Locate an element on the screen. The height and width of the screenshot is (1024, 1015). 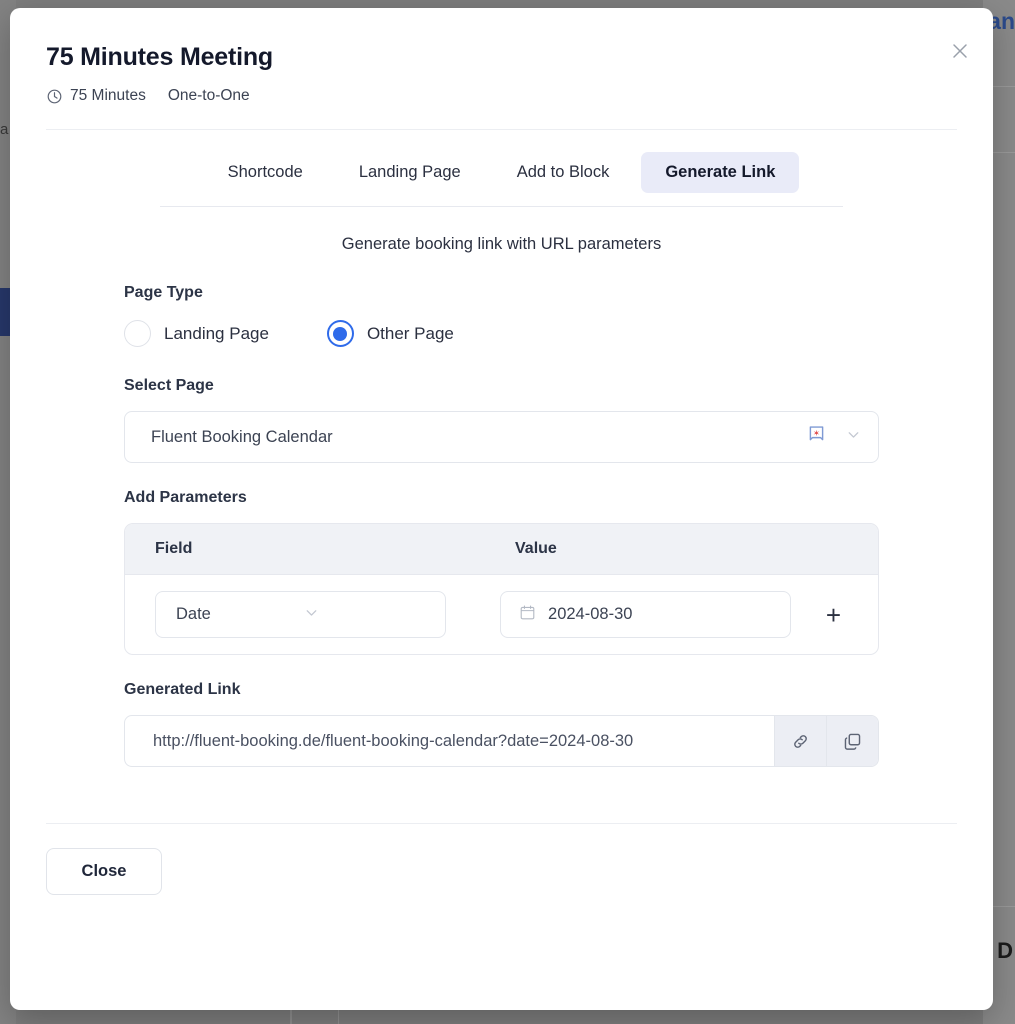
radio-other-page: Other Page is located at coordinates (390, 333).